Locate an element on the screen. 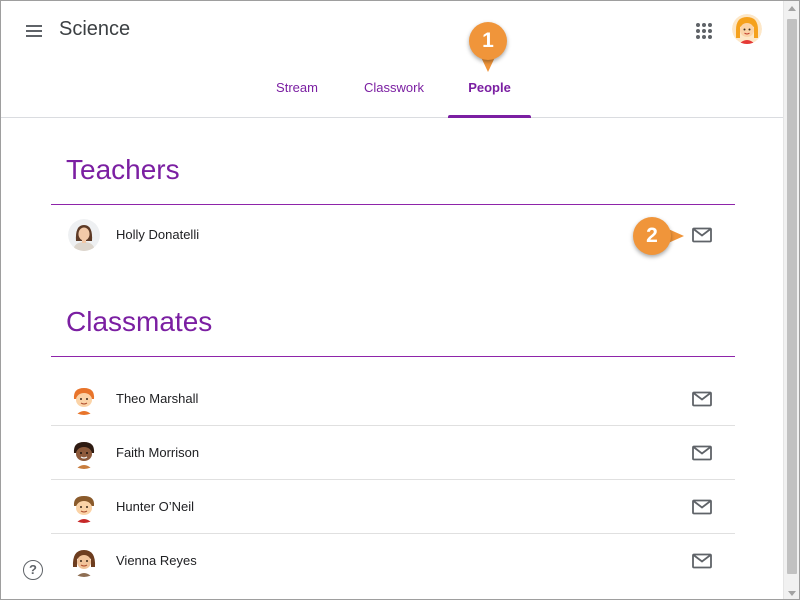  classmate-row: Faith Morrison is located at coordinates (393, 453).